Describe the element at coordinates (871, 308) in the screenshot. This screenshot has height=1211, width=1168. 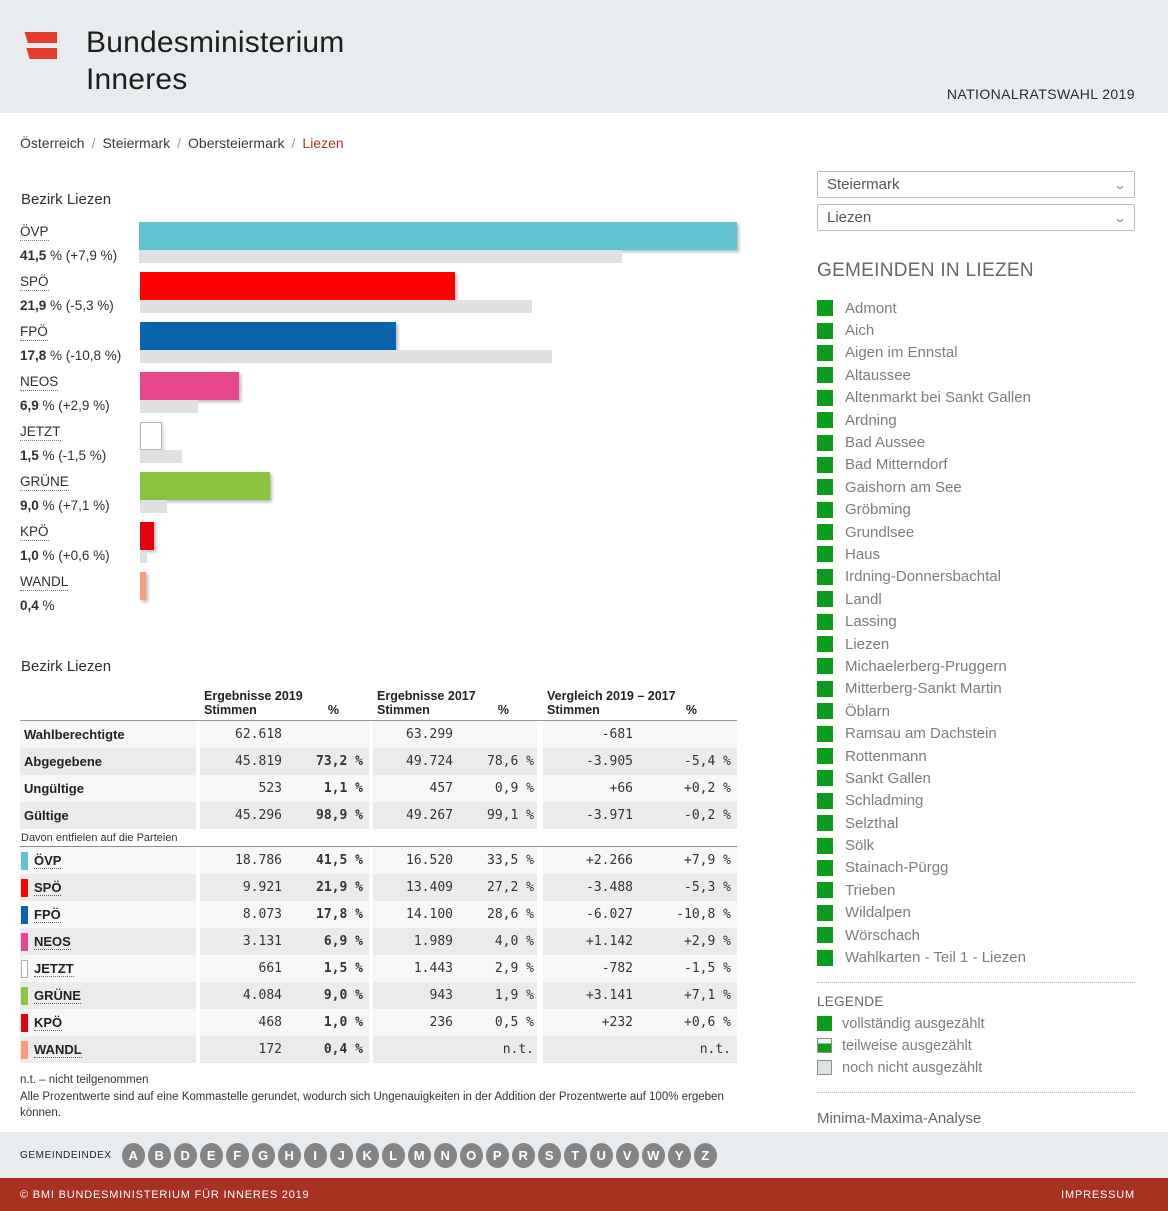
I see `gemeinde-link: Admont` at that location.